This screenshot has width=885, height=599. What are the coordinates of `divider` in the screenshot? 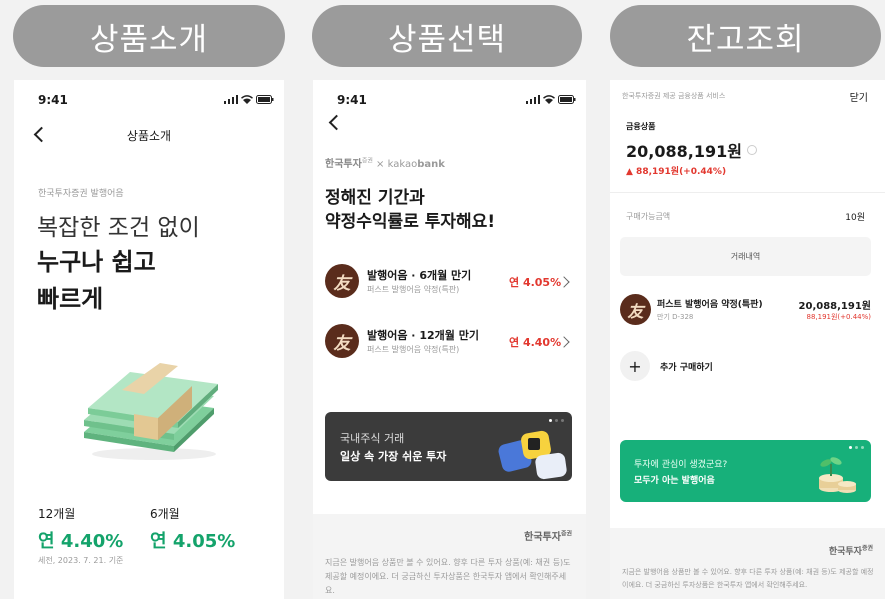 It's located at (747, 192).